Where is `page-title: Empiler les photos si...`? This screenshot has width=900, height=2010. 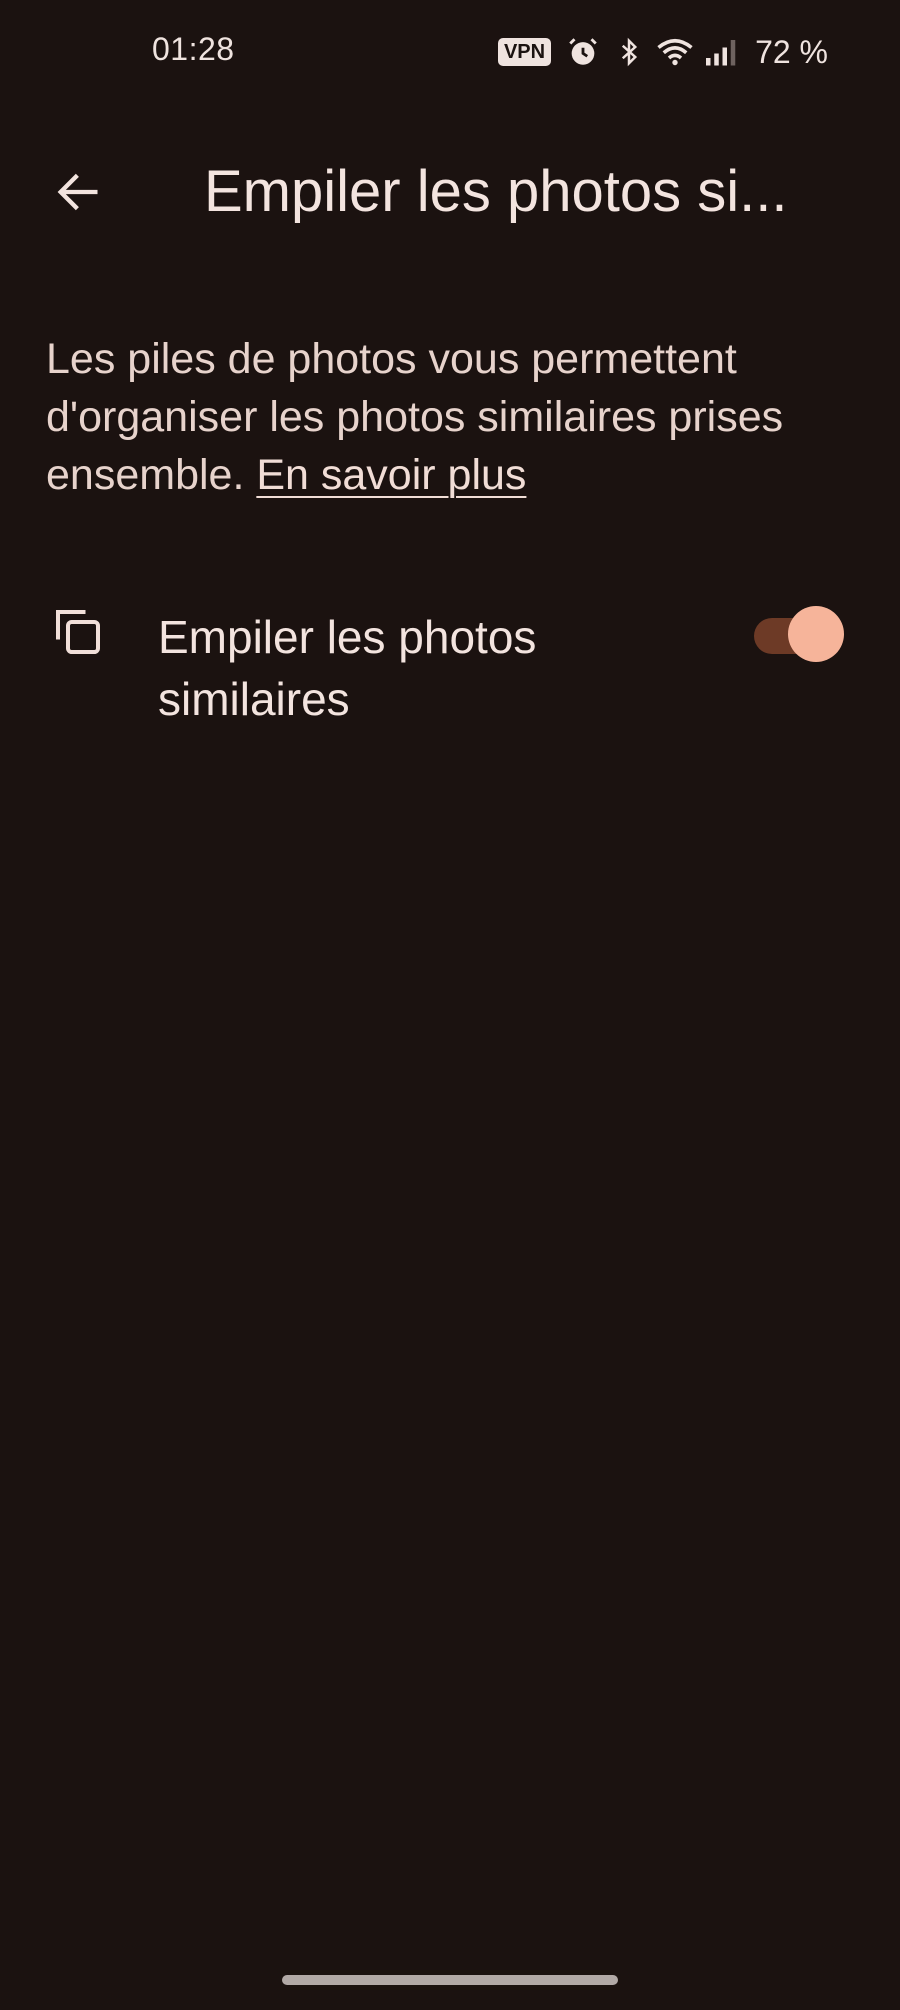 page-title: Empiler les photos si... is located at coordinates (496, 191).